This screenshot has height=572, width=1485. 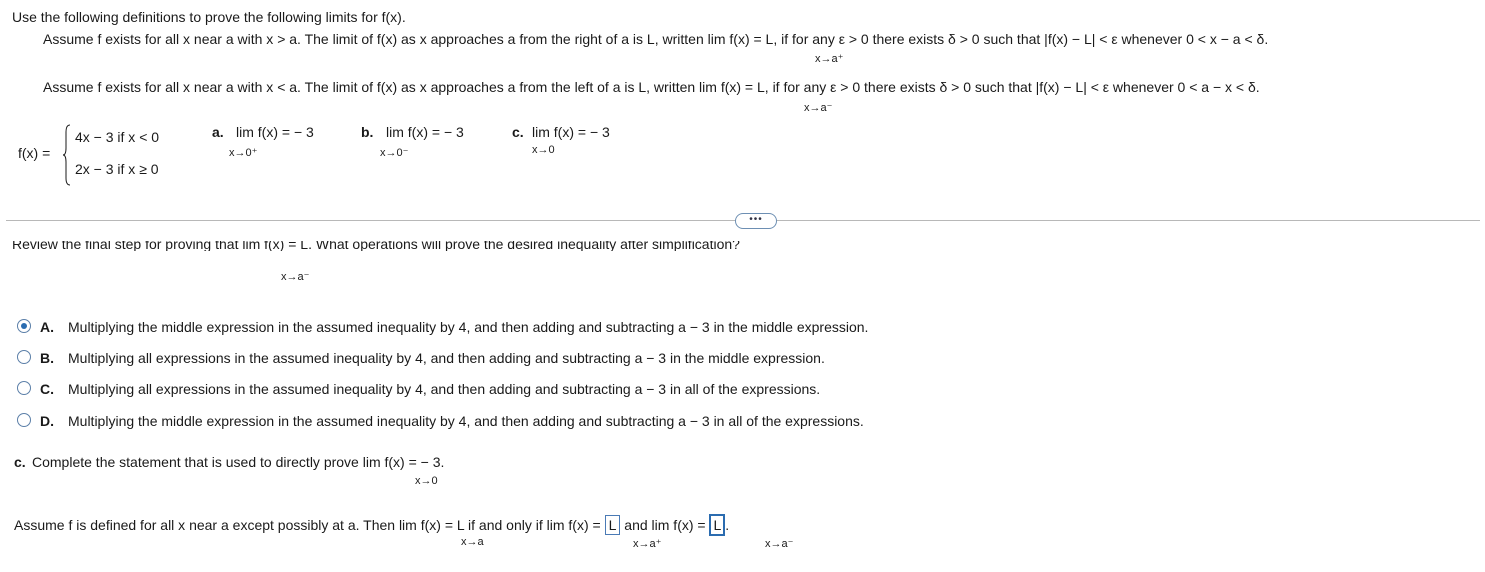 What do you see at coordinates (243, 153) in the screenshot?
I see `part-a-sub: x→0⁺` at bounding box center [243, 153].